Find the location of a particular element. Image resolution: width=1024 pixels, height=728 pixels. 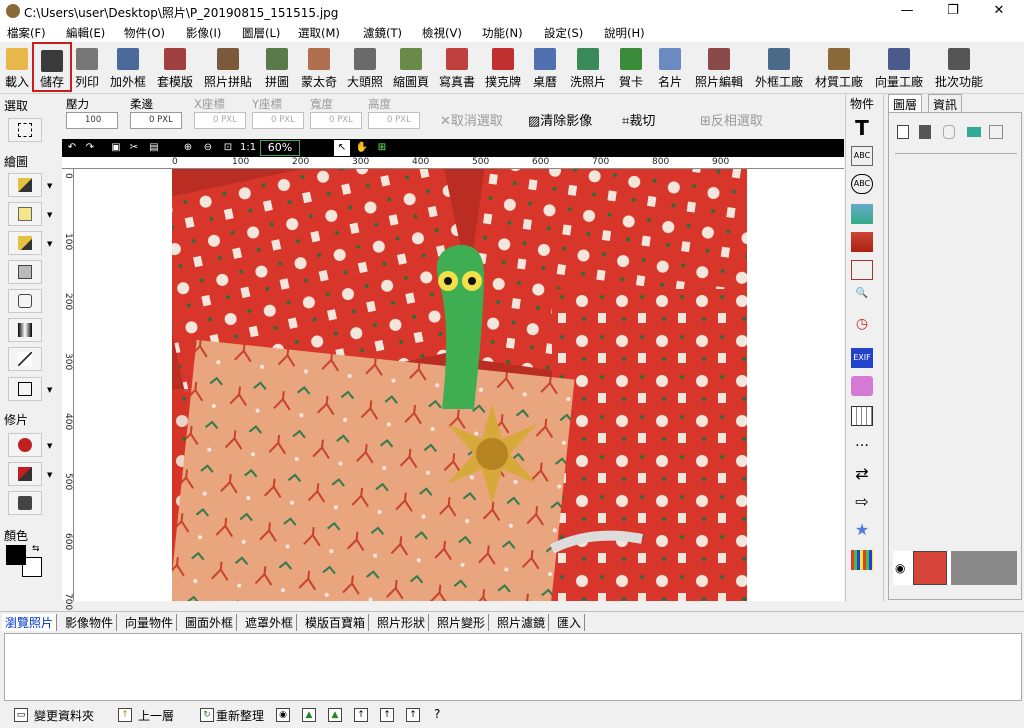

menu-view: 檢視(V) is located at coordinates (442, 33).